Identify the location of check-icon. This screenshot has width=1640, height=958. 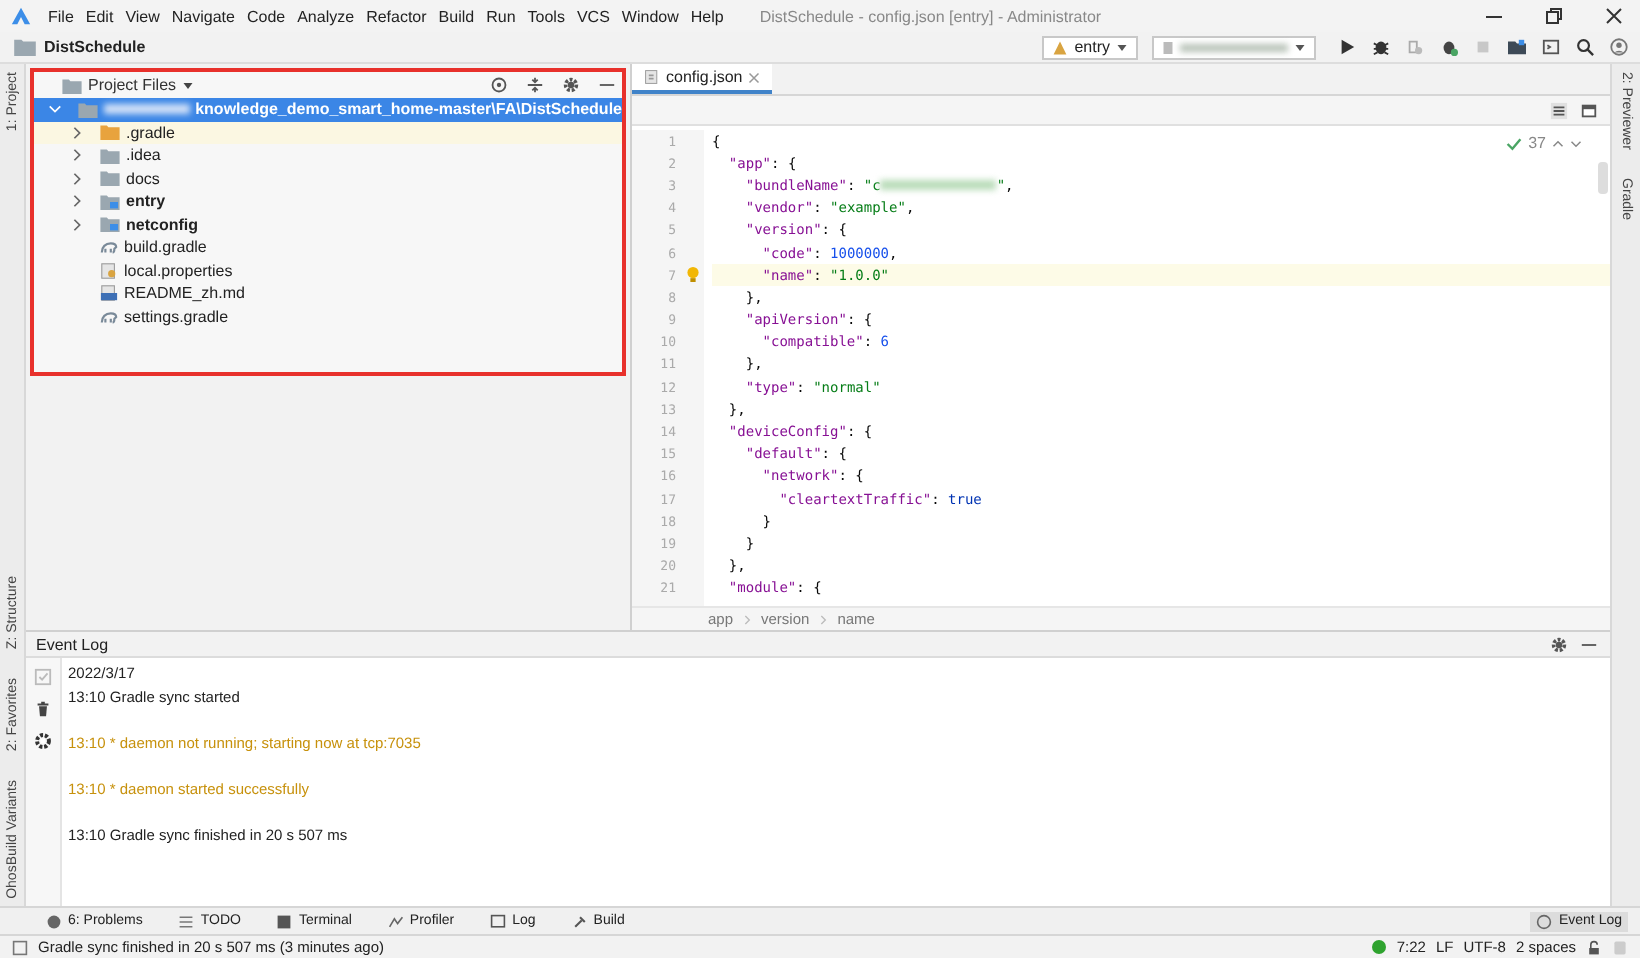
(1514, 143).